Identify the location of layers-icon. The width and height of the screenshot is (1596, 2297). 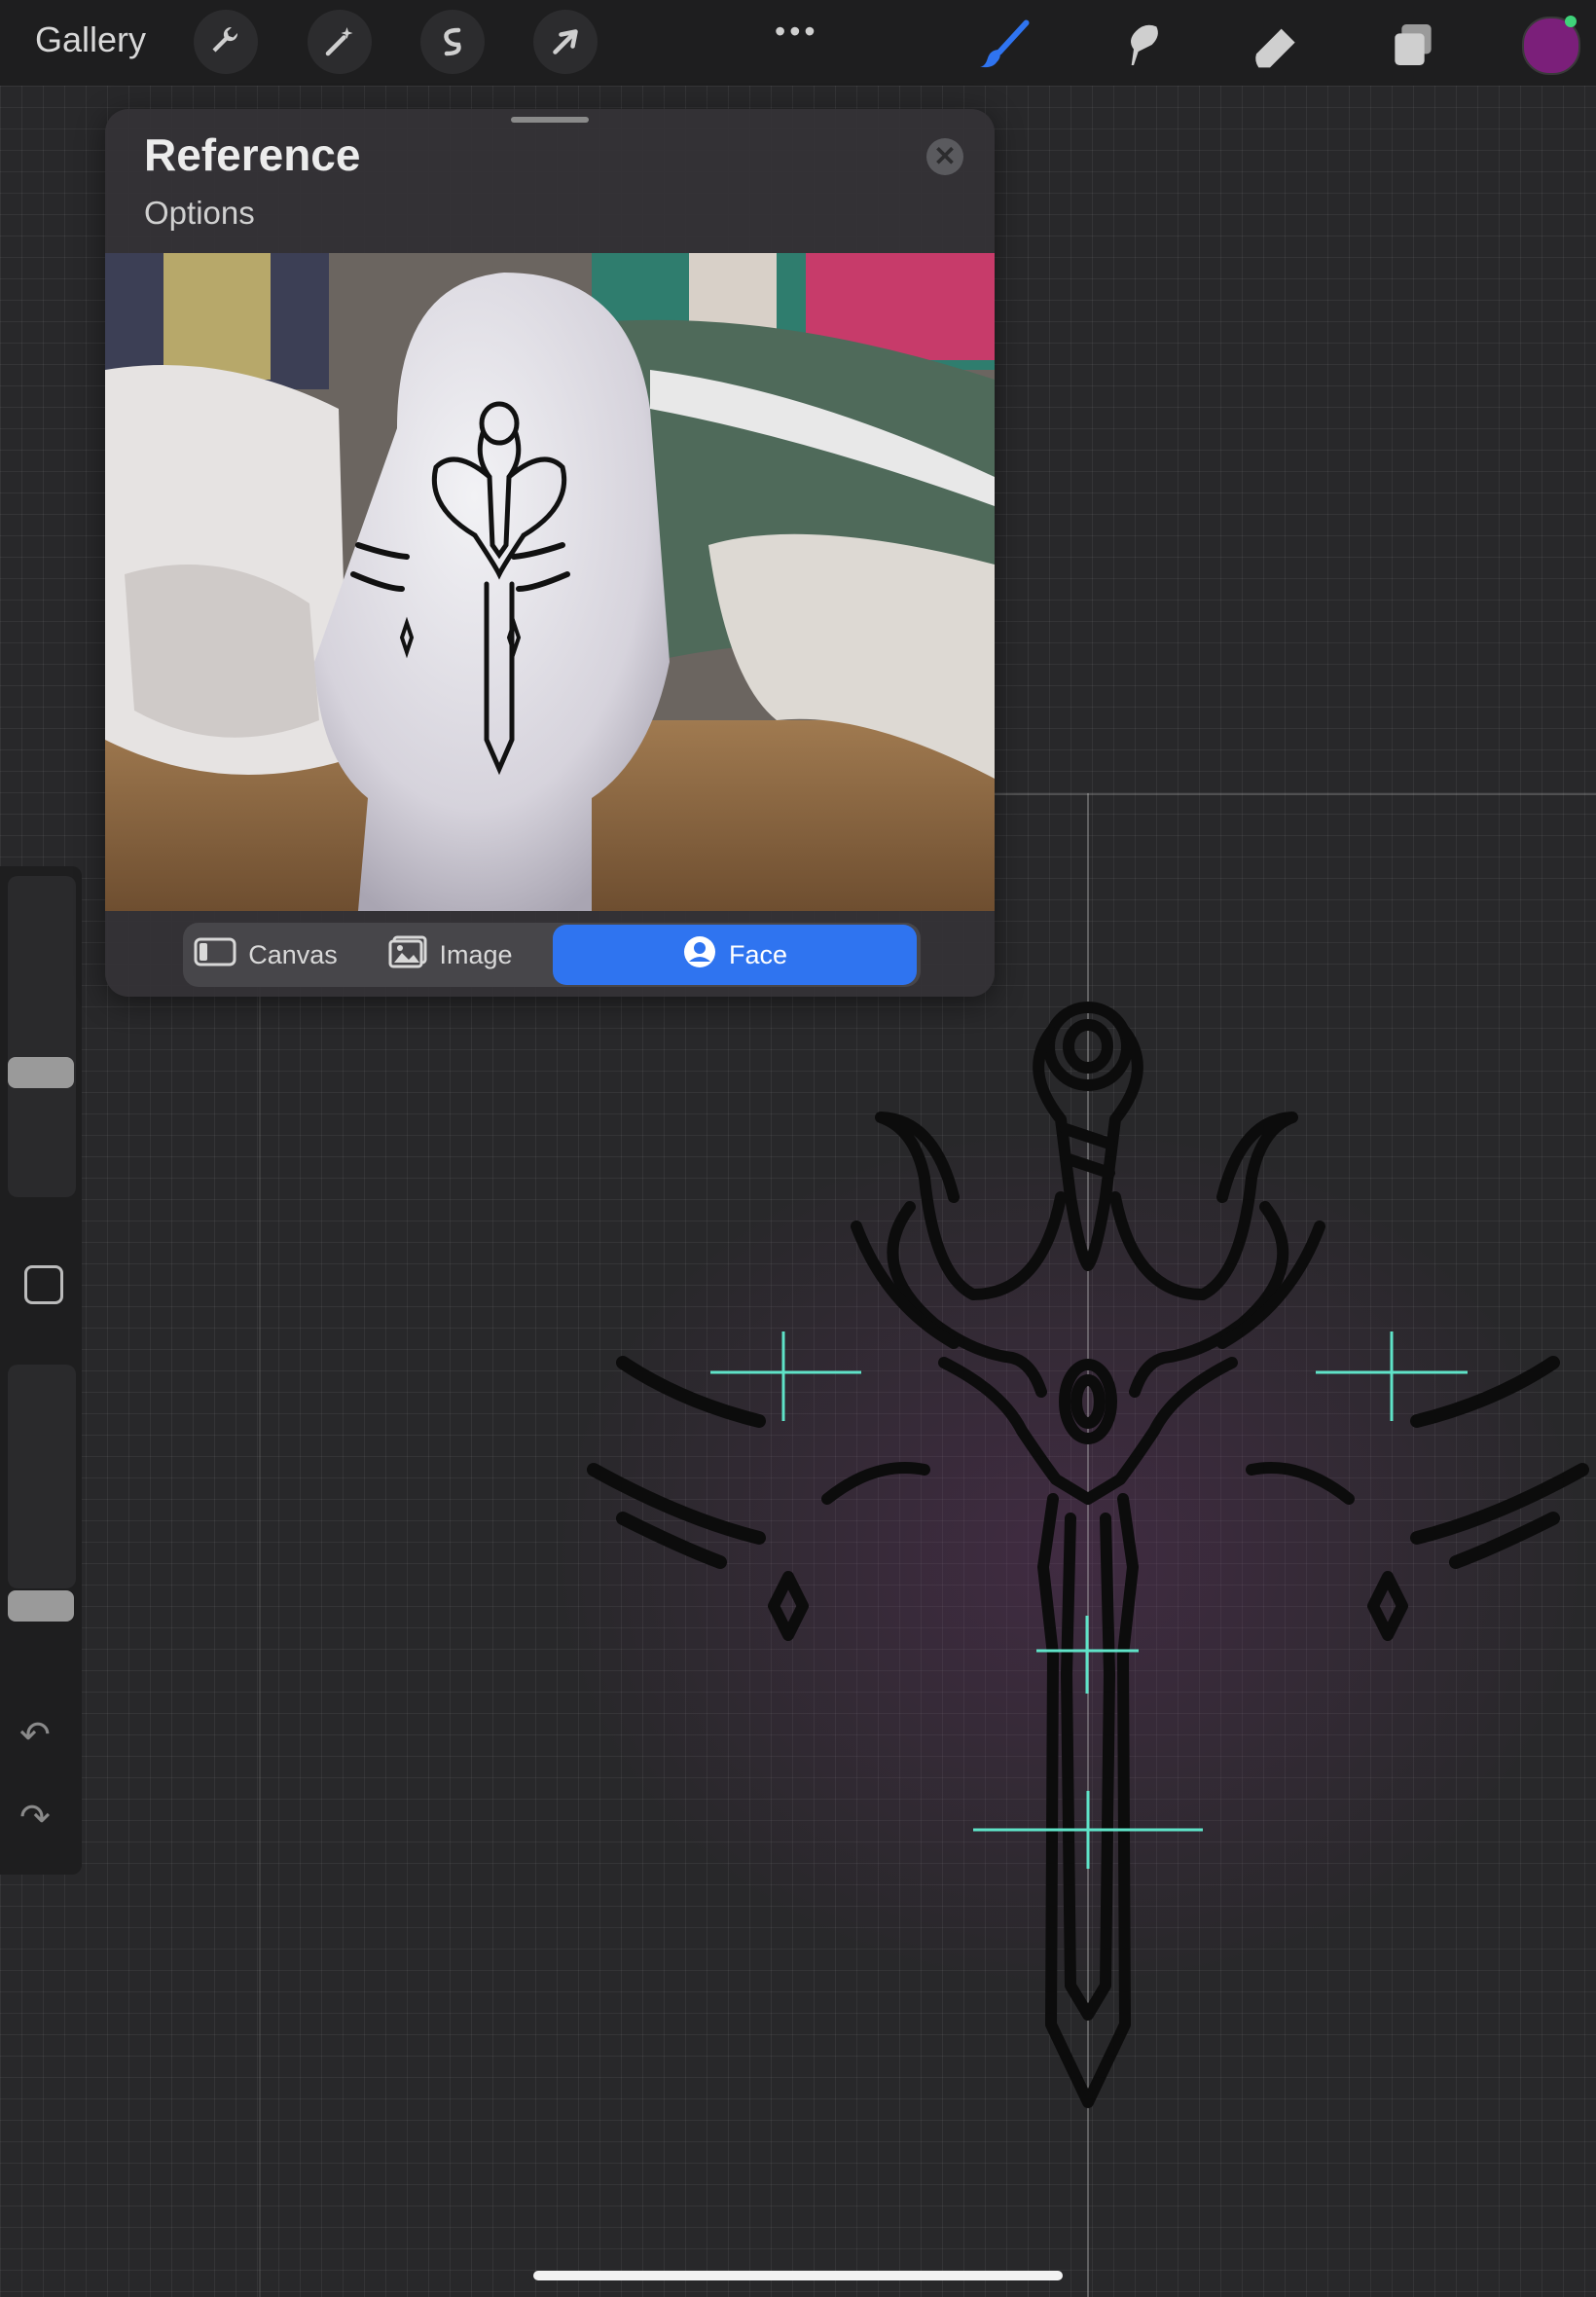
(1413, 45).